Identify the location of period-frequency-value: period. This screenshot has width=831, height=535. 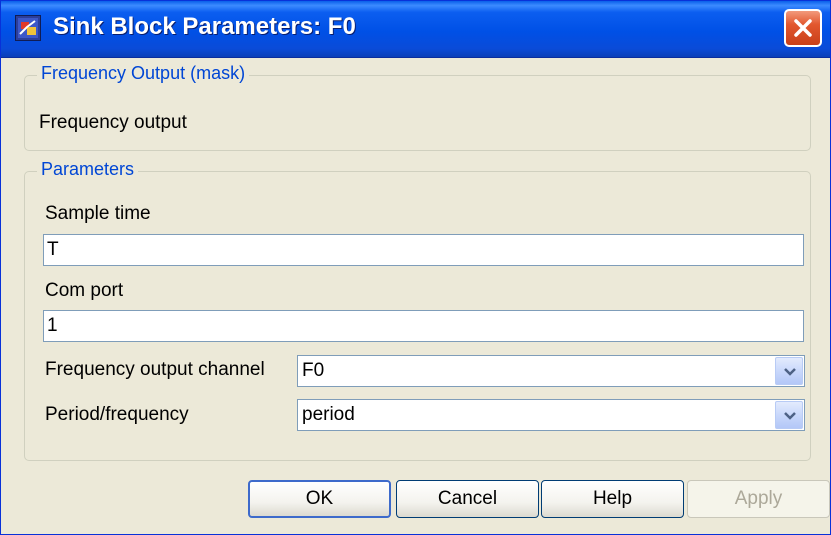
(328, 414).